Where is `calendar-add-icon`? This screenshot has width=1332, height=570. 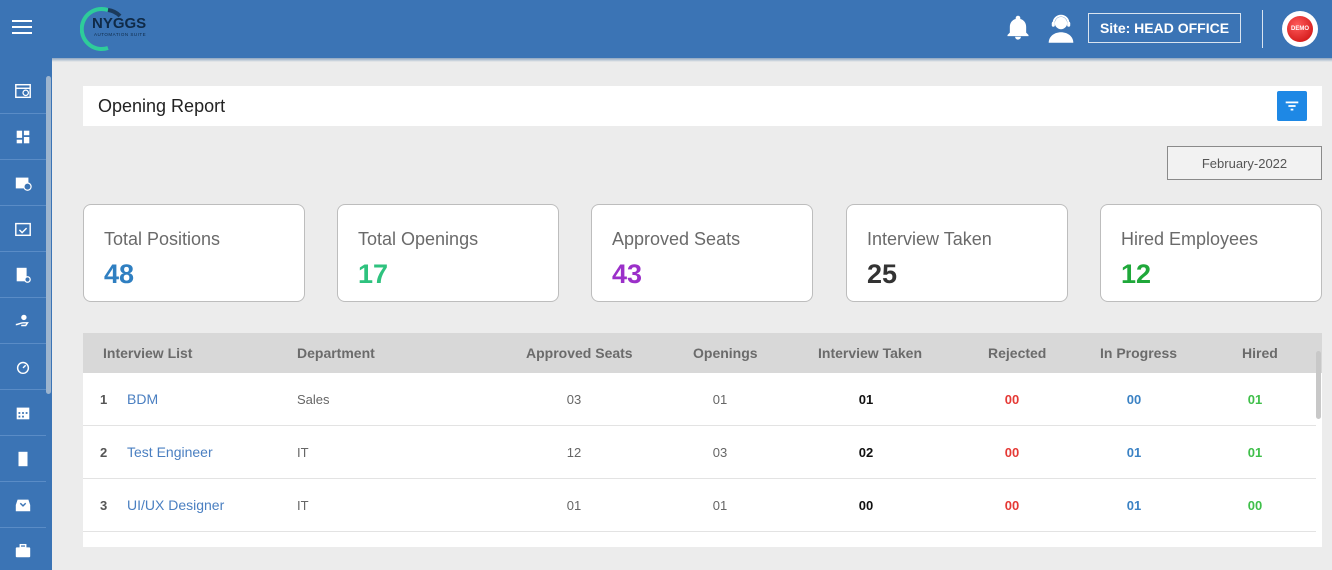
calendar-add-icon is located at coordinates (23, 184).